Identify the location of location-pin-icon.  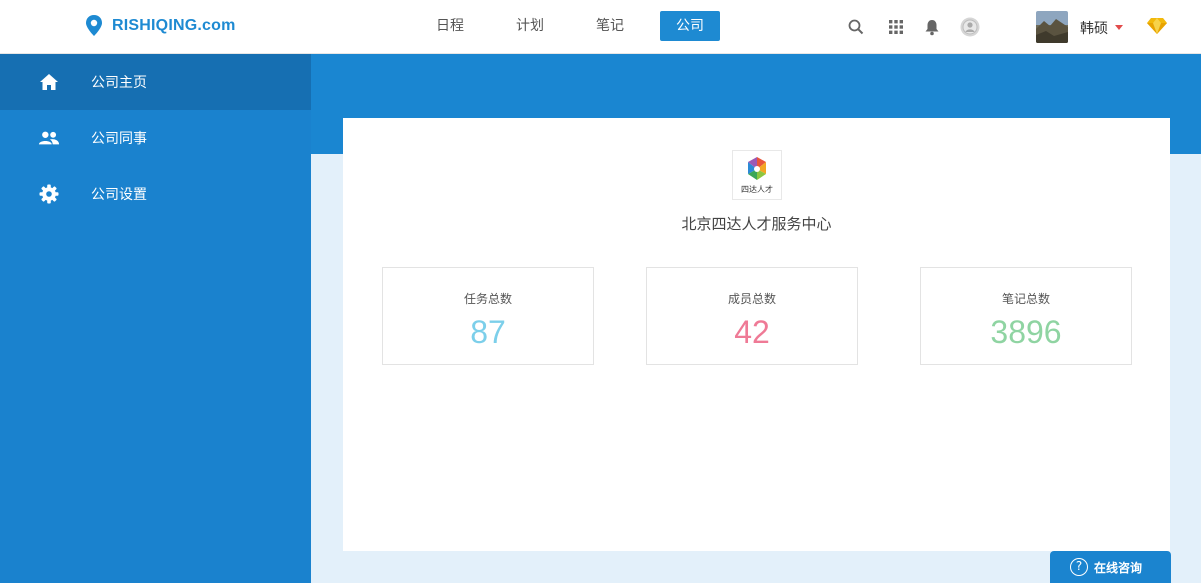
(94, 25).